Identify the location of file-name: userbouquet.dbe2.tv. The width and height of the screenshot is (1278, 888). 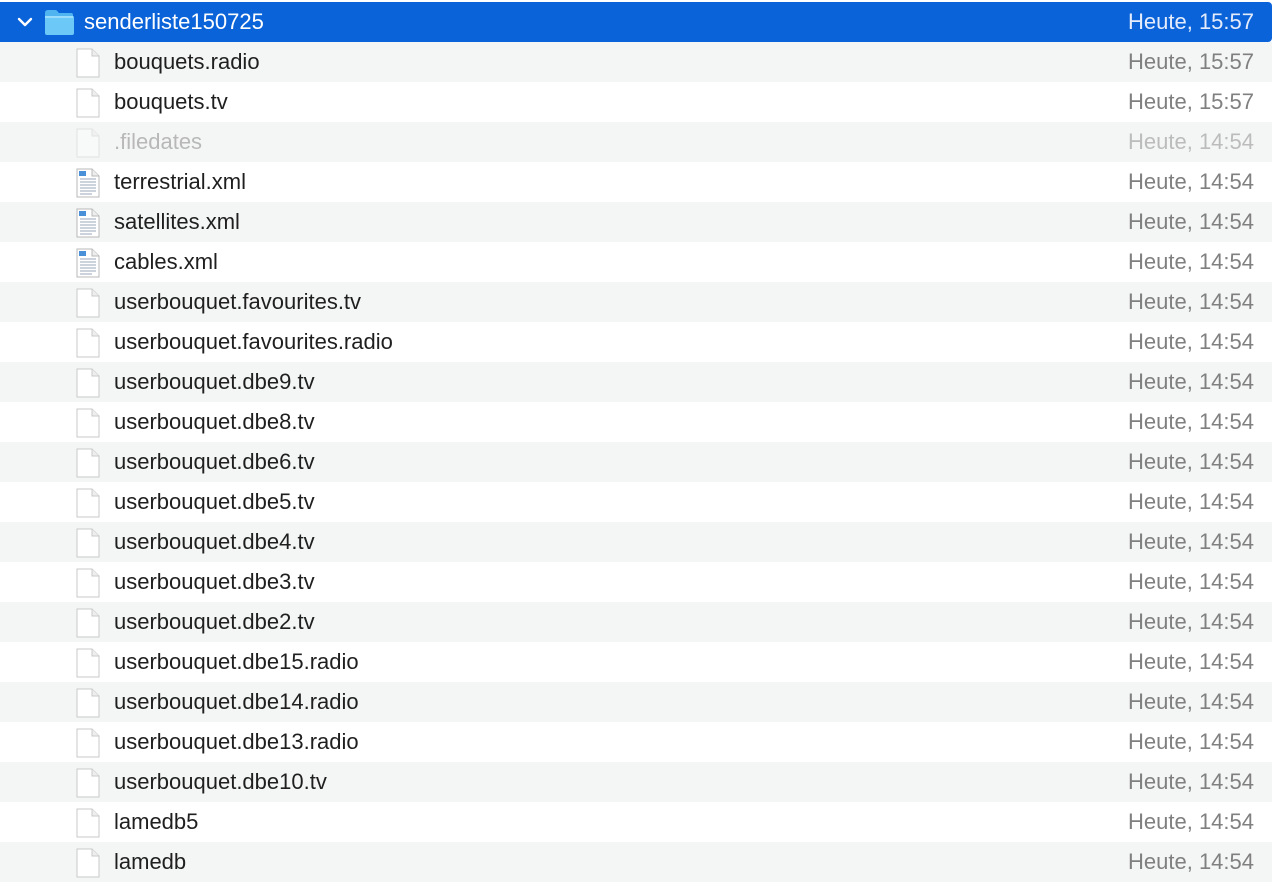
(214, 621).